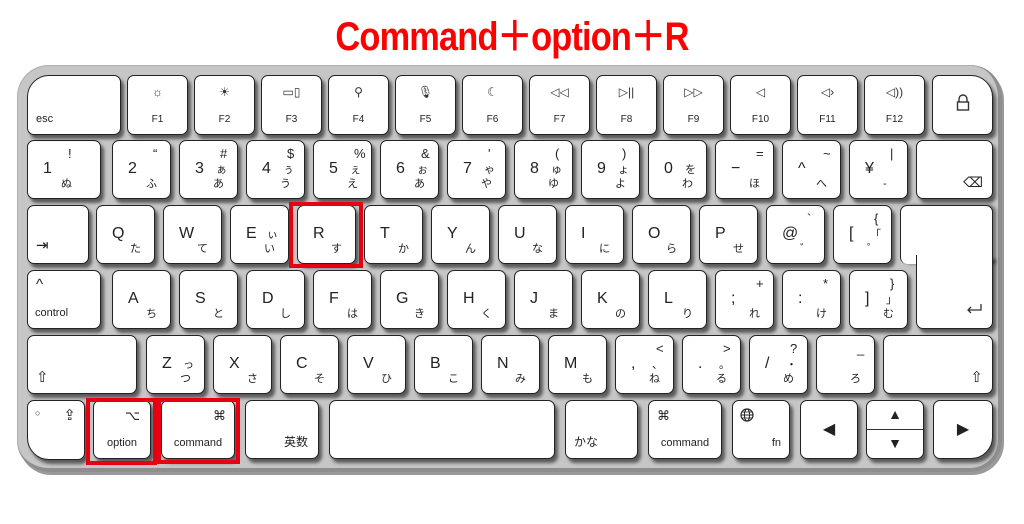 The height and width of the screenshot is (524, 1024). I want to click on key-f4: ⚲ F4, so click(358, 105).